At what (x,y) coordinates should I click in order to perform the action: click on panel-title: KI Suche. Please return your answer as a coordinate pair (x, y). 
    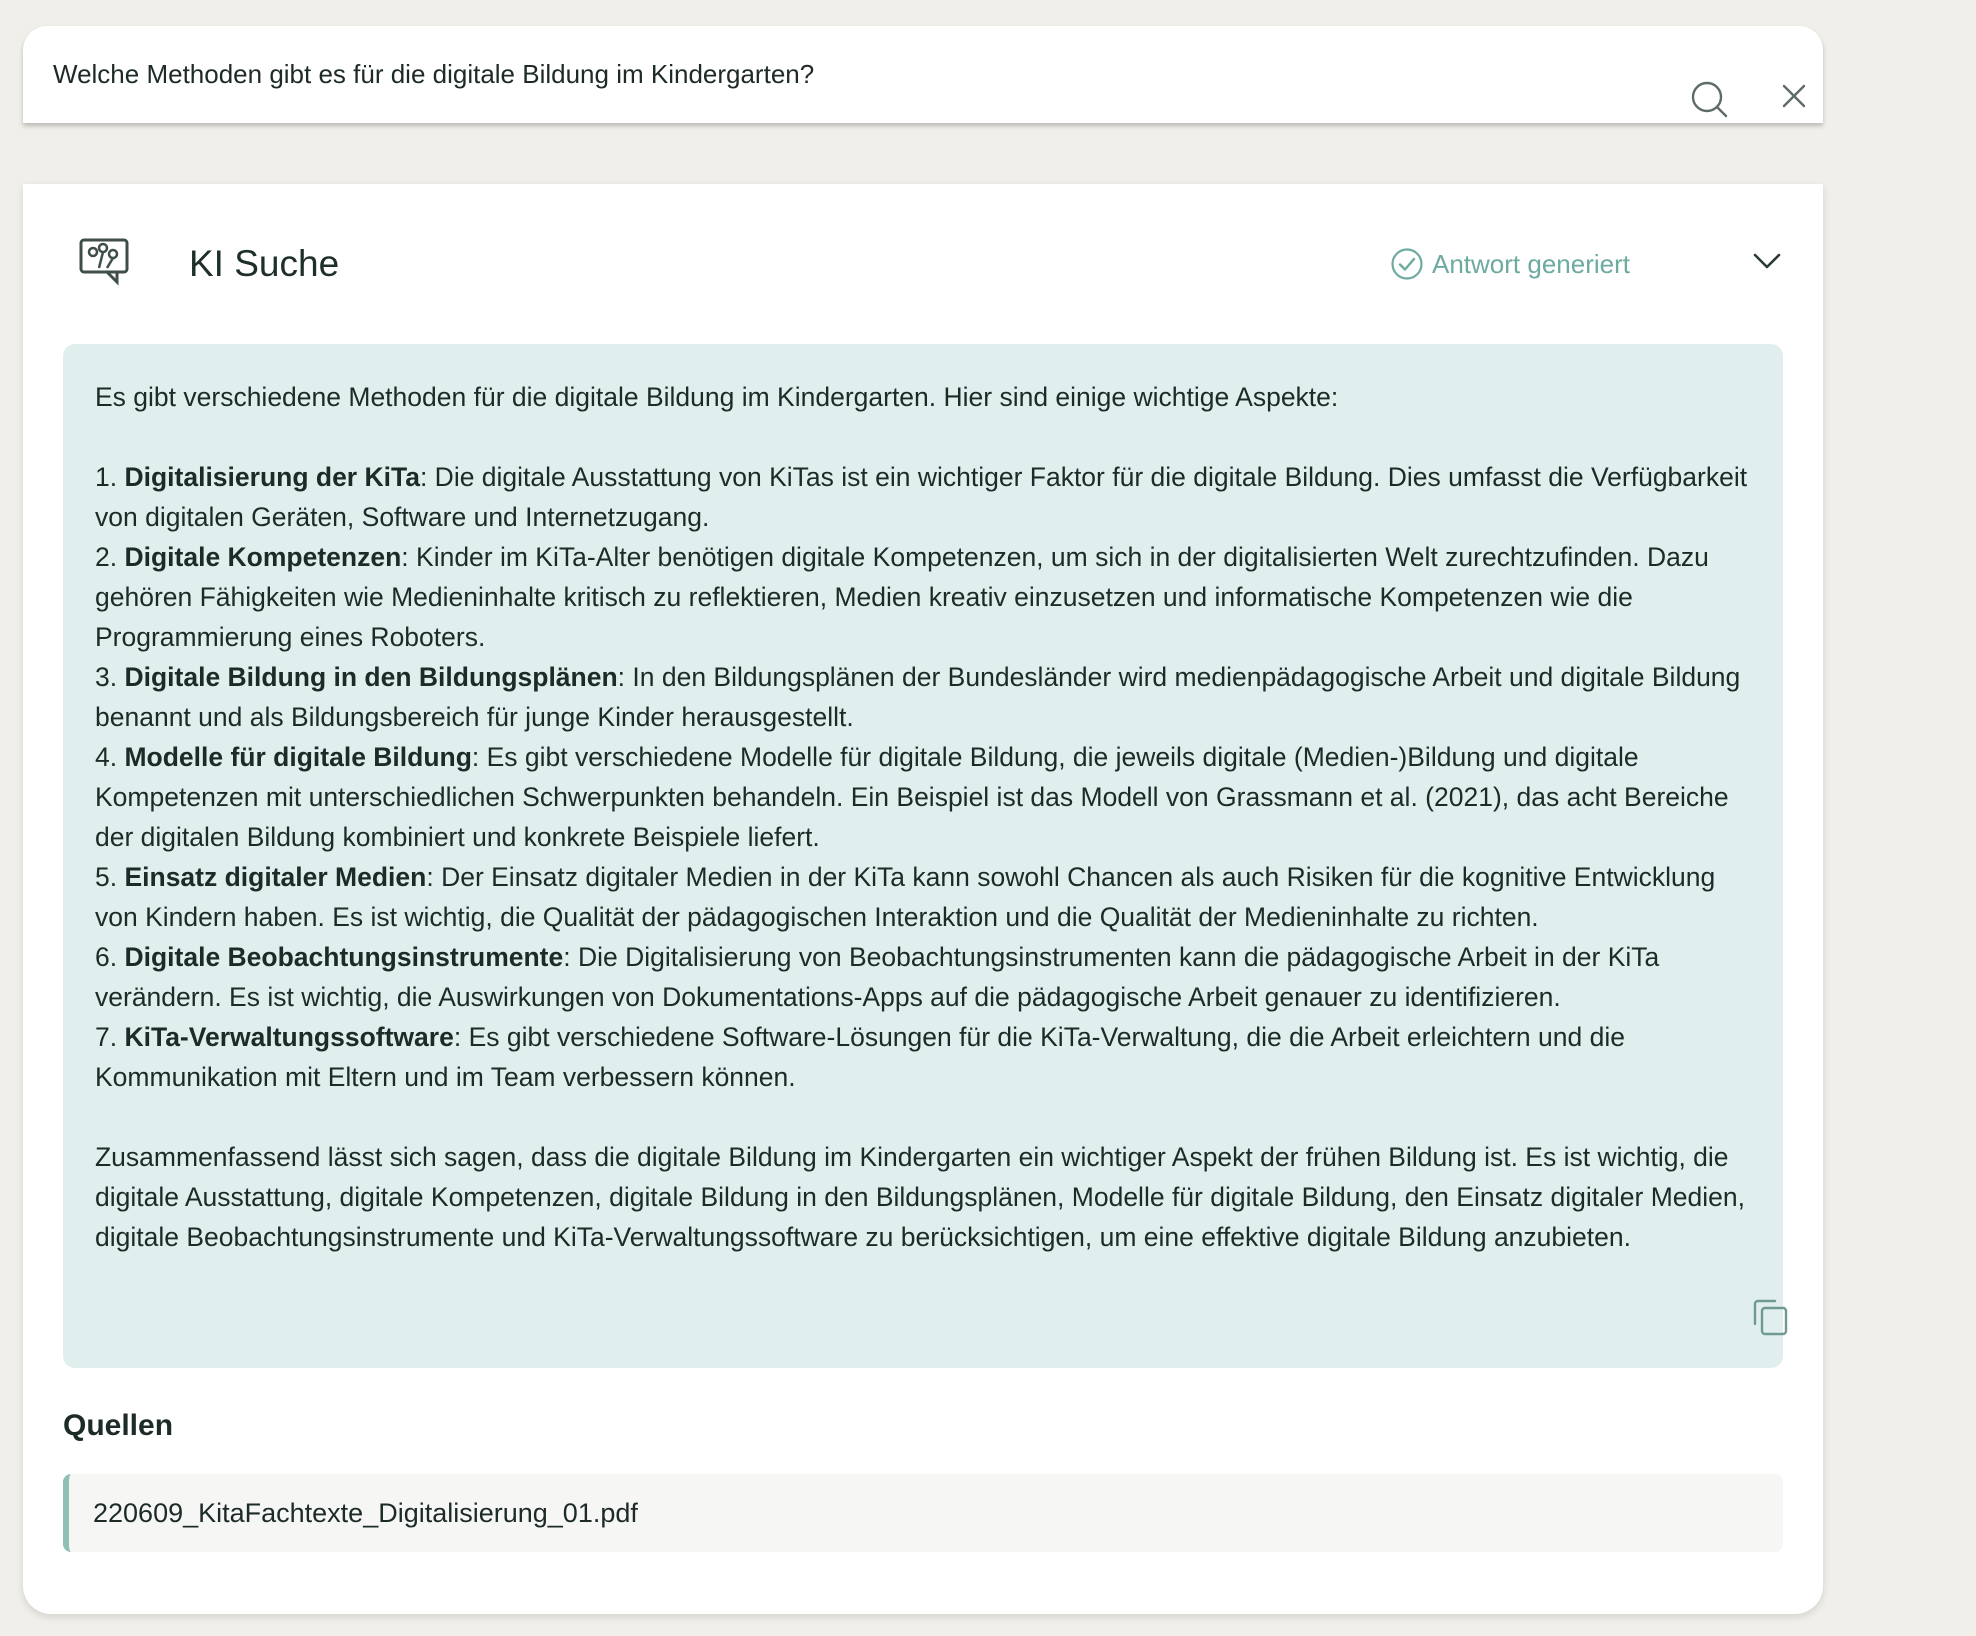
    Looking at the image, I should click on (264, 263).